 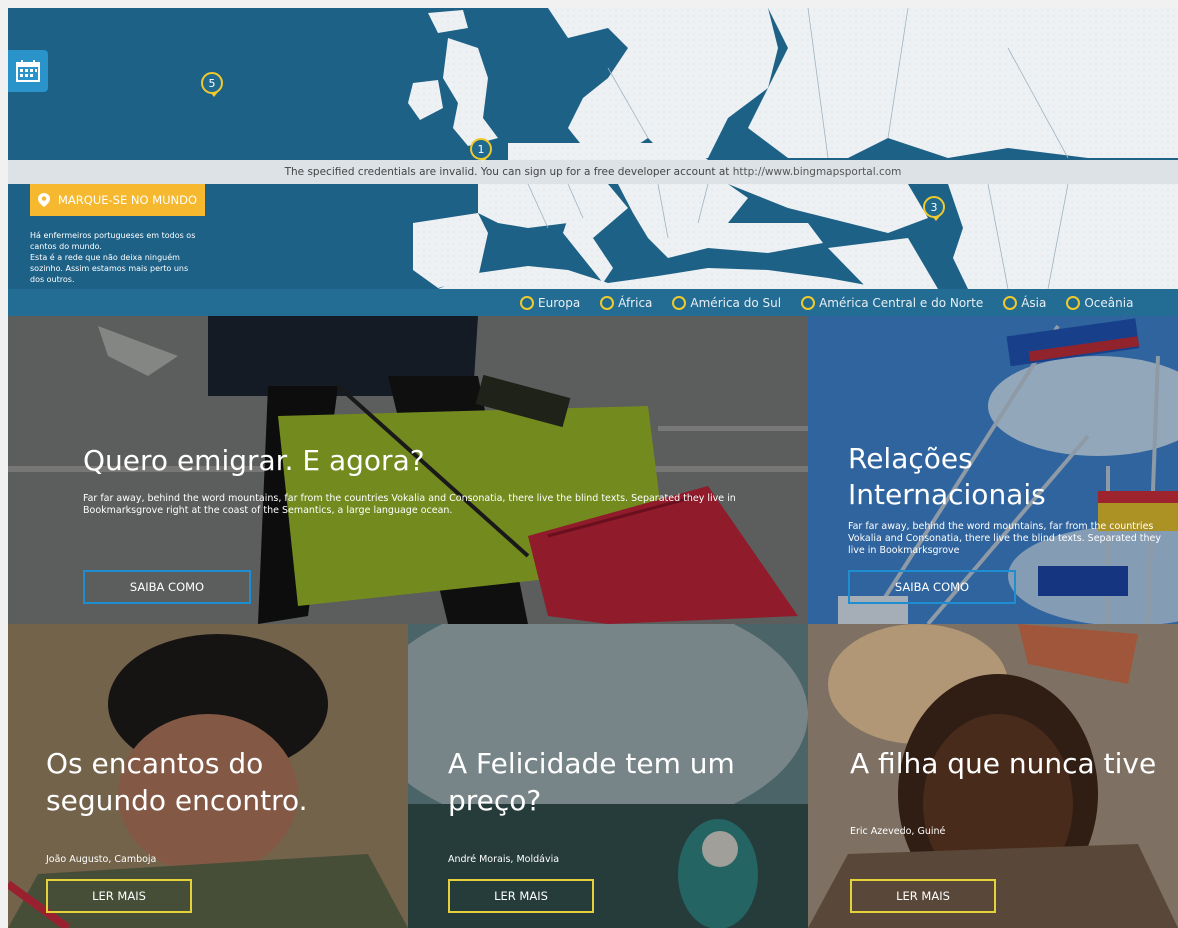 What do you see at coordinates (44, 200) in the screenshot?
I see `location-pin-icon` at bounding box center [44, 200].